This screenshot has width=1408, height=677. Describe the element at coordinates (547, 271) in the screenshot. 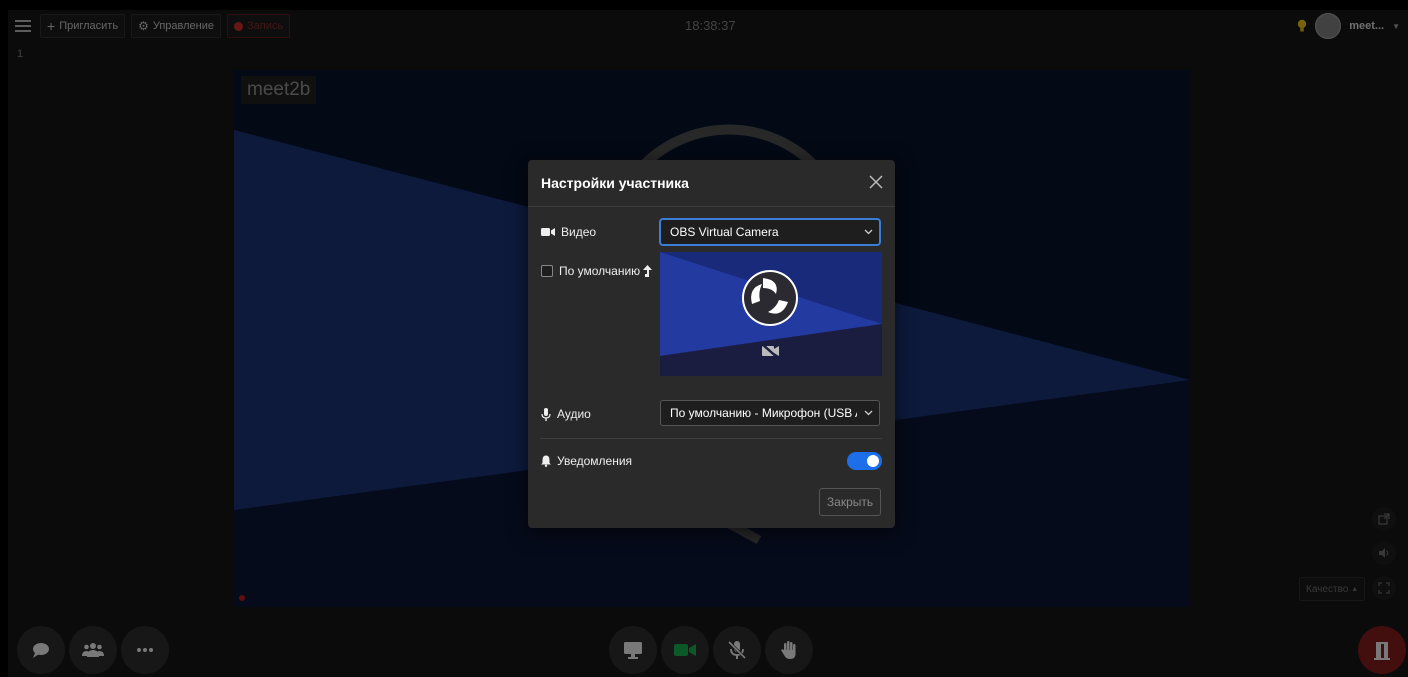

I see `default-checkbox` at that location.